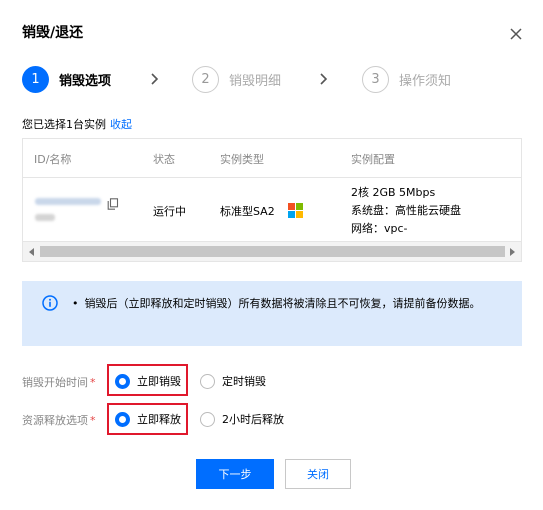 The width and height of the screenshot is (543, 510). What do you see at coordinates (247, 211) in the screenshot?
I see `instance-type: 标准型SA2` at bounding box center [247, 211].